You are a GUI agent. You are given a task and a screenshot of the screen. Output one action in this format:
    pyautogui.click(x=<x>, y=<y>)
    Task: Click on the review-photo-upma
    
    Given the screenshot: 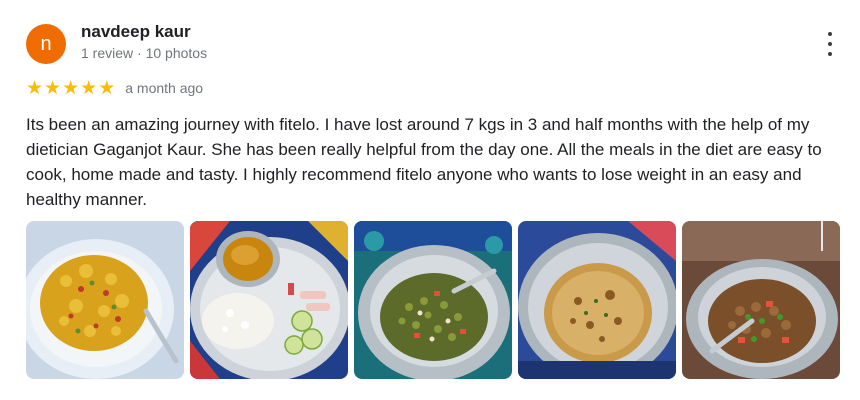 What is the action you would take?
    pyautogui.click(x=105, y=300)
    